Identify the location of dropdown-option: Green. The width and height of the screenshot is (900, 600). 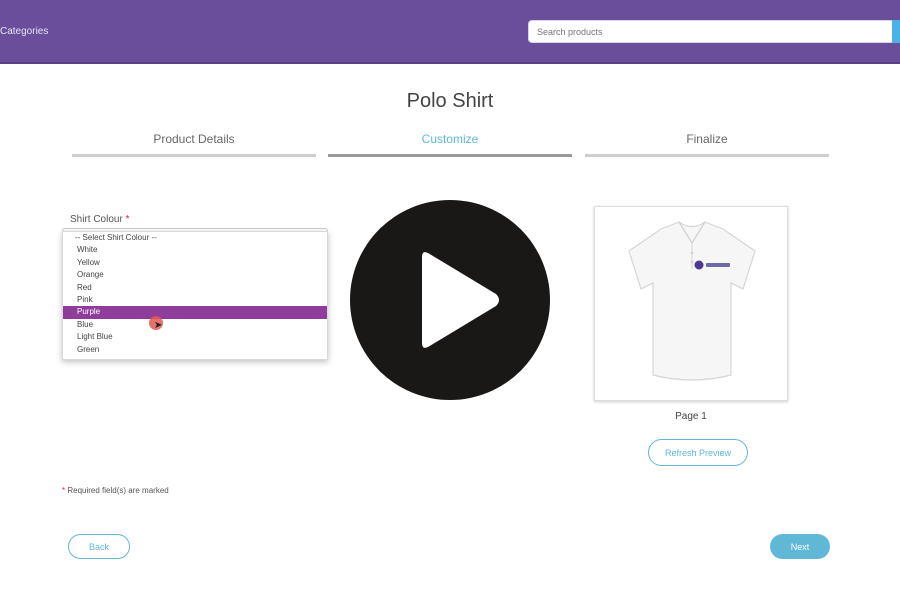
(195, 350).